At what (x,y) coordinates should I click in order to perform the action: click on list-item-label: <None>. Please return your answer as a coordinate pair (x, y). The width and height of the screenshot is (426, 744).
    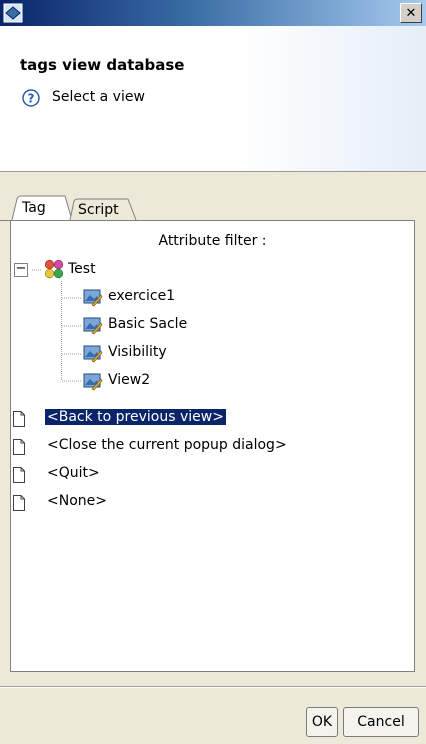
    Looking at the image, I should click on (77, 501).